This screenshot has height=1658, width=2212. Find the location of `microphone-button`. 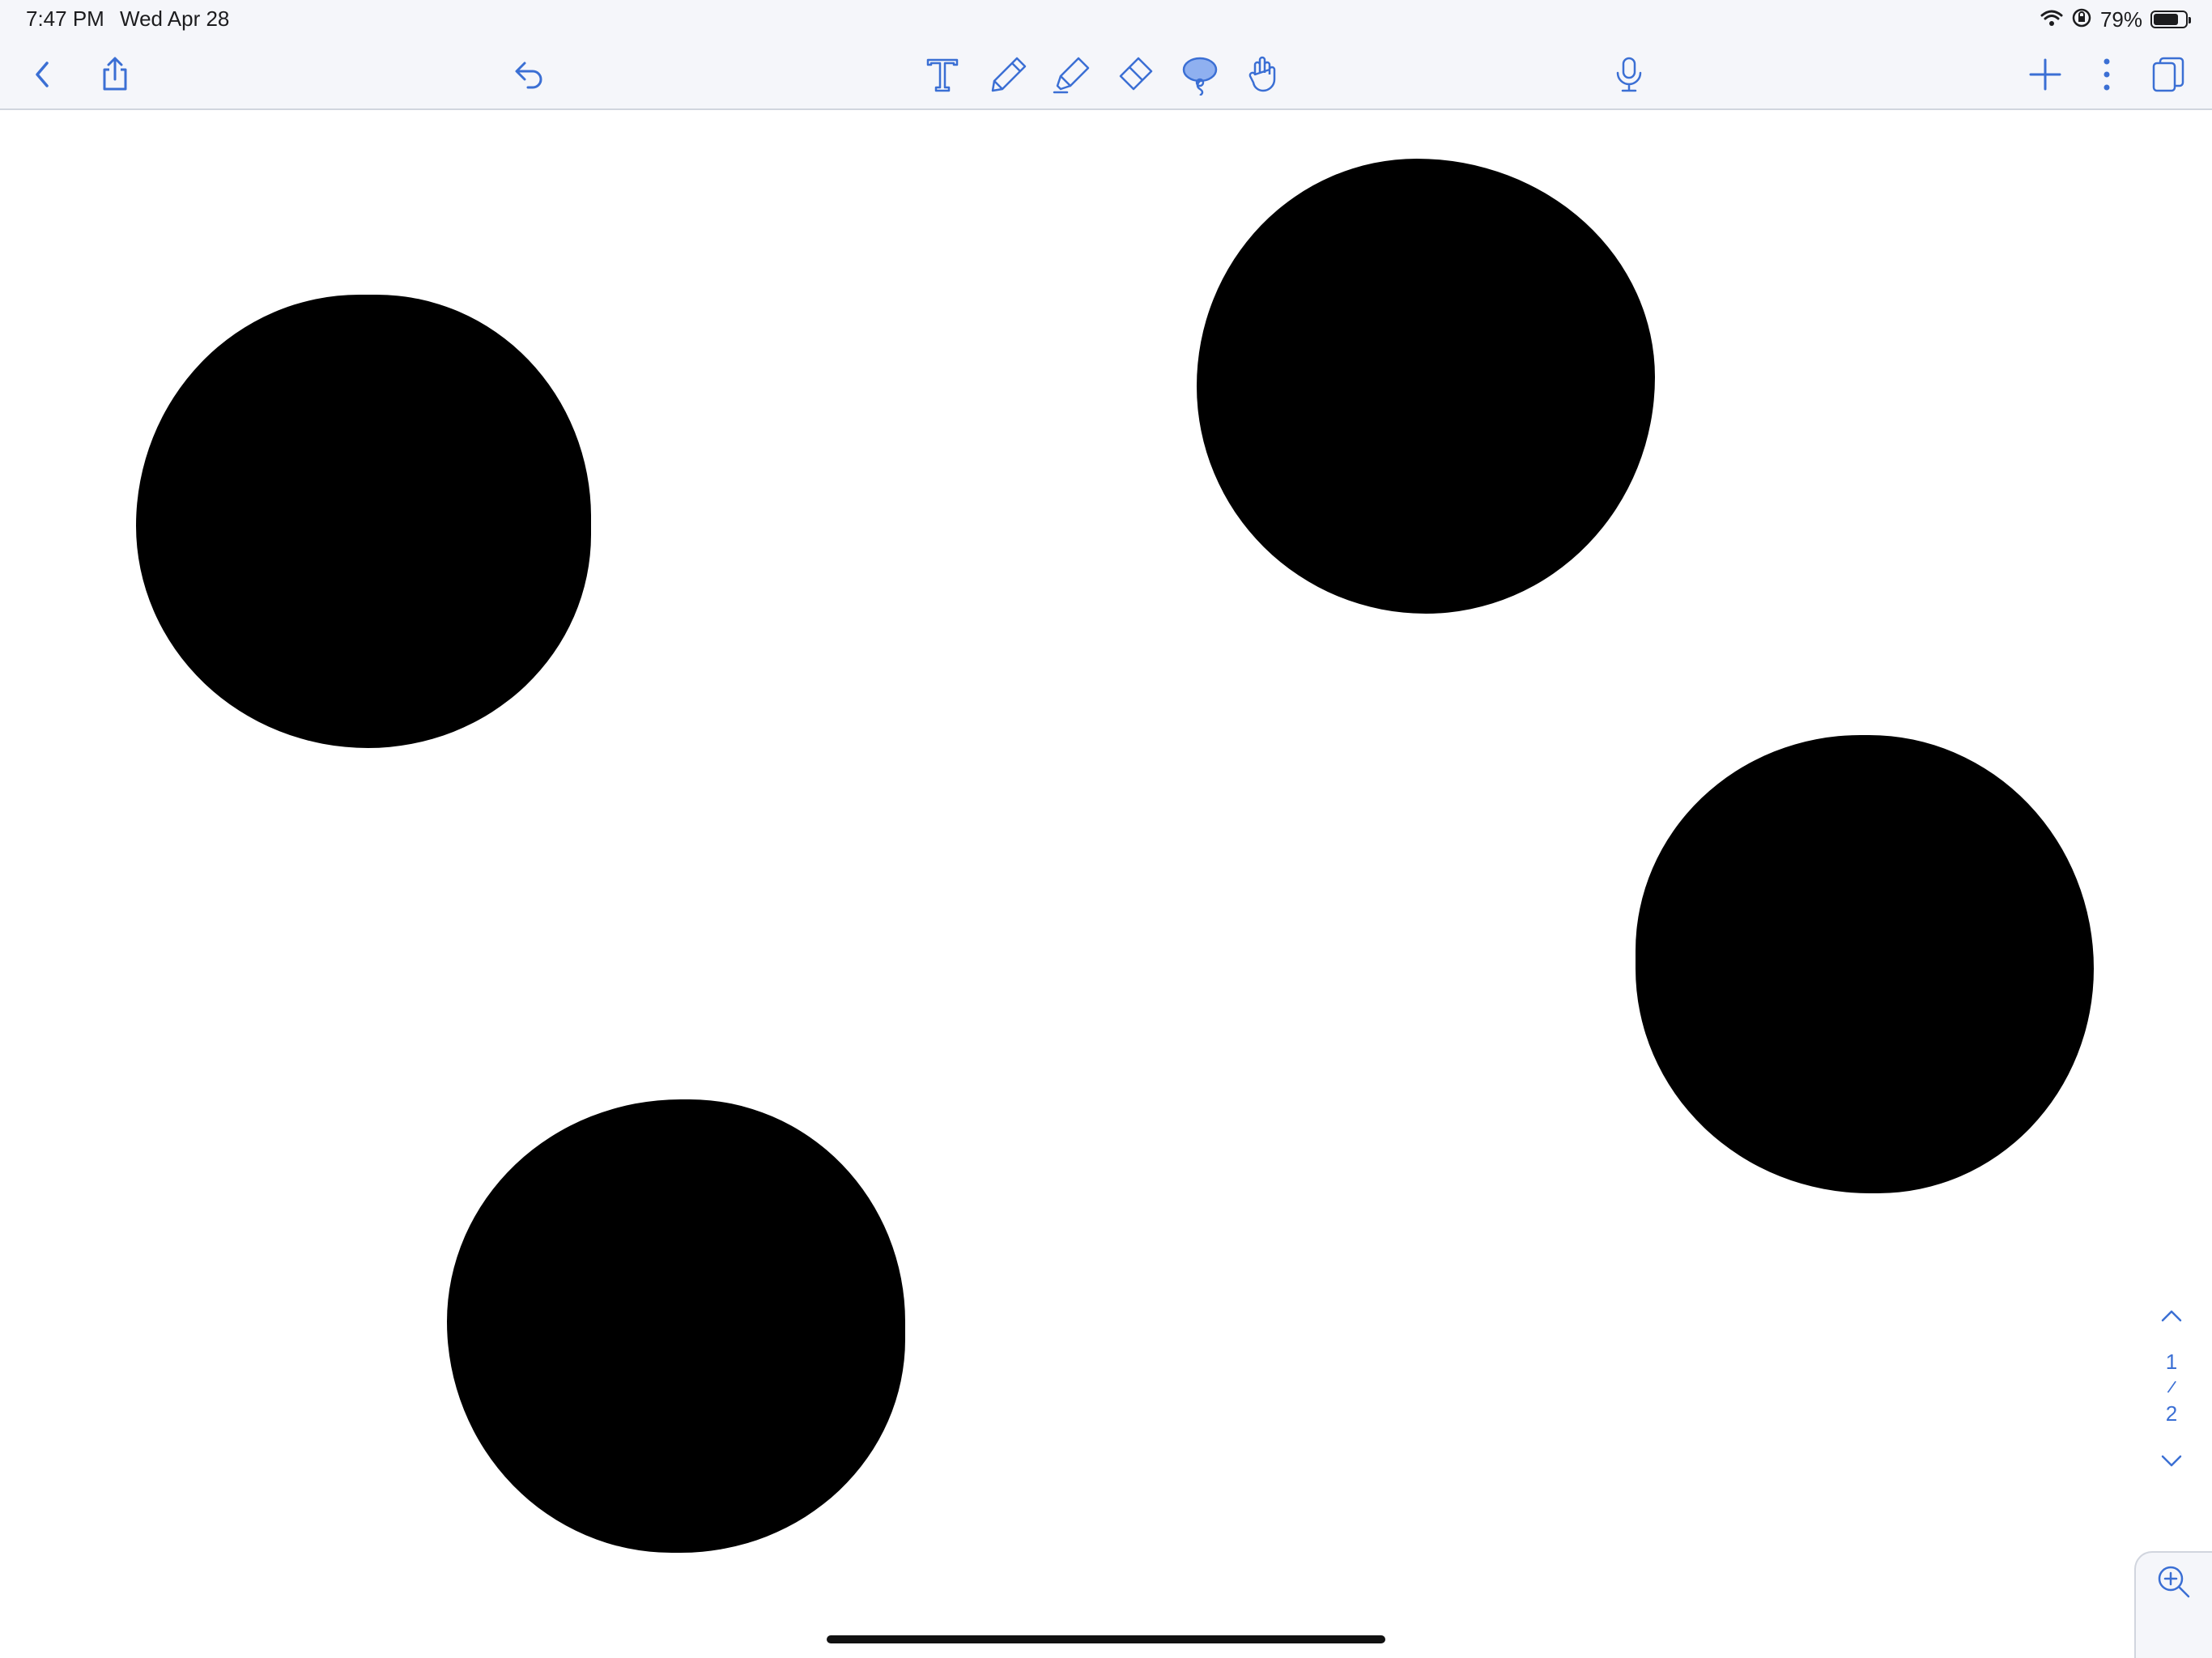

microphone-button is located at coordinates (1629, 74).